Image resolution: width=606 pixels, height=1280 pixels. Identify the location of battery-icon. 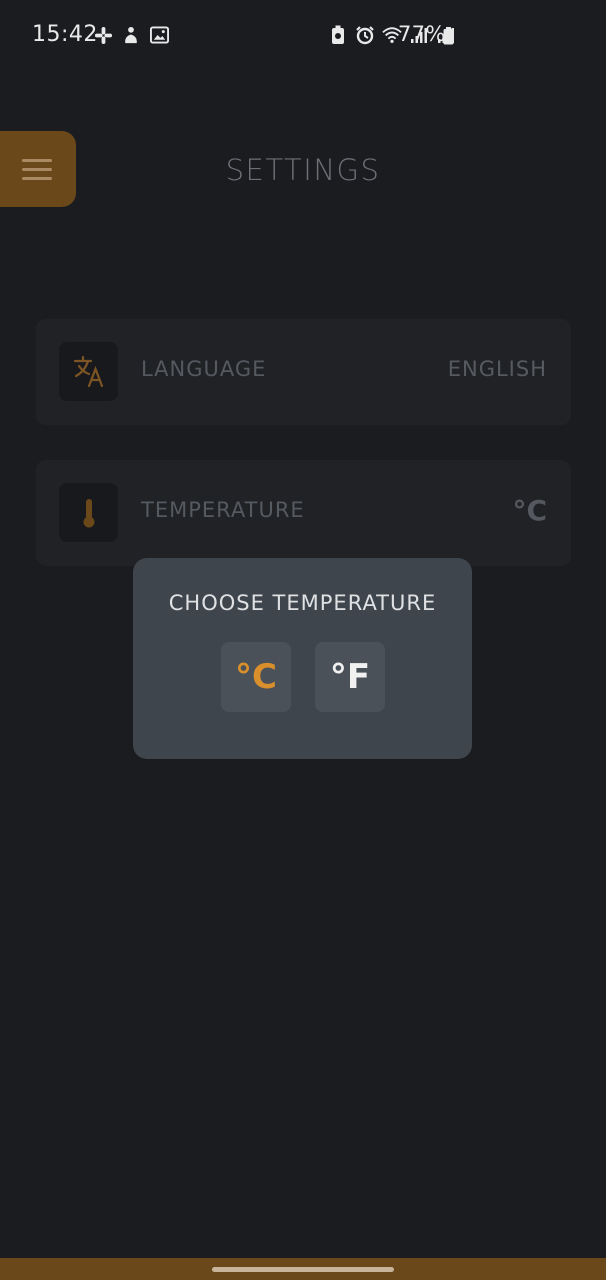
(448, 36).